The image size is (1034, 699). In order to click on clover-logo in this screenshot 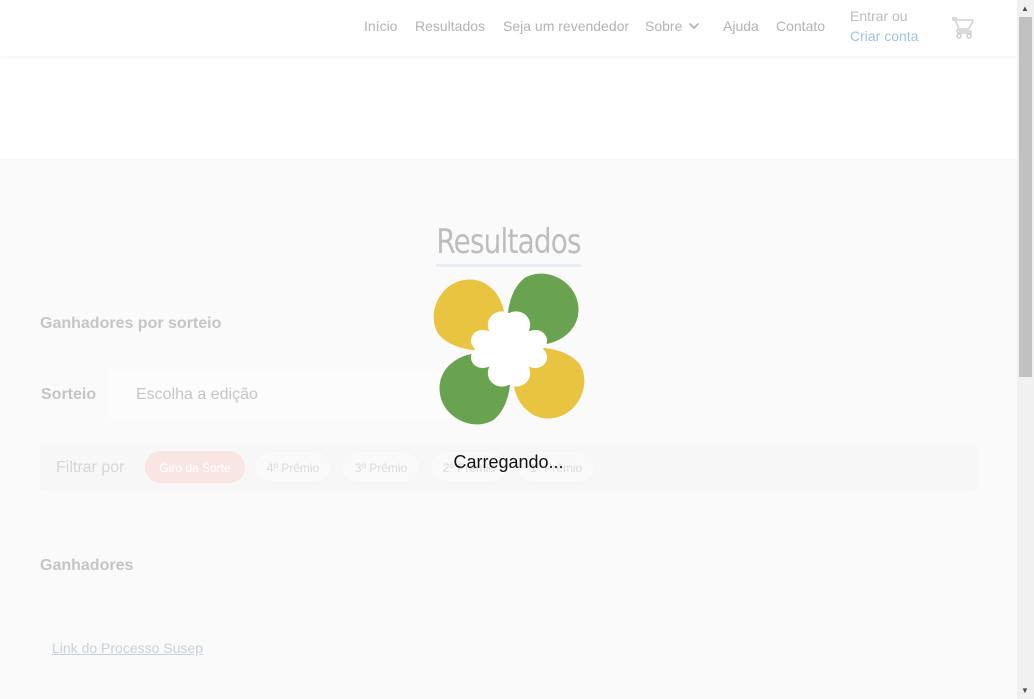, I will do `click(509, 349)`.